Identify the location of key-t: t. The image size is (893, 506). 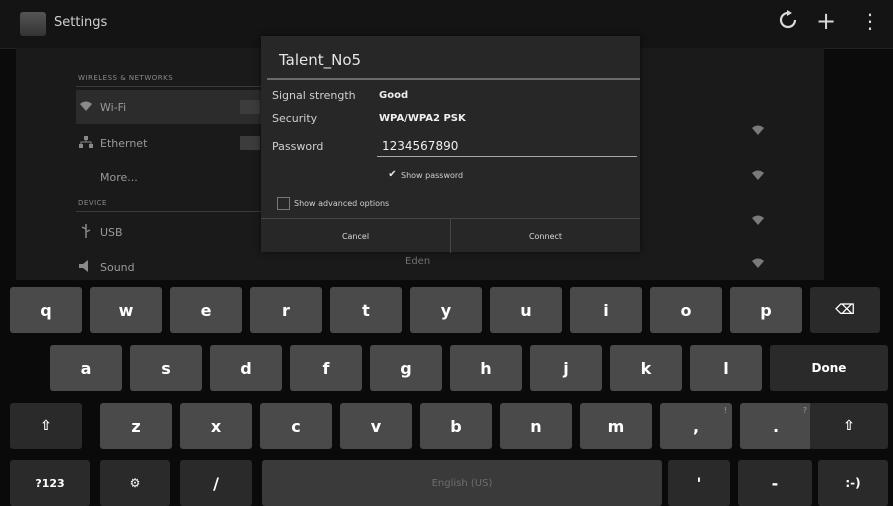
(366, 310).